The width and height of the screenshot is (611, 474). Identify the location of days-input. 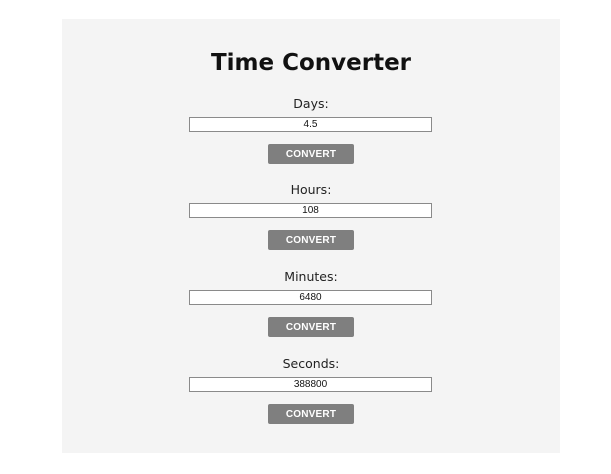
(310, 124).